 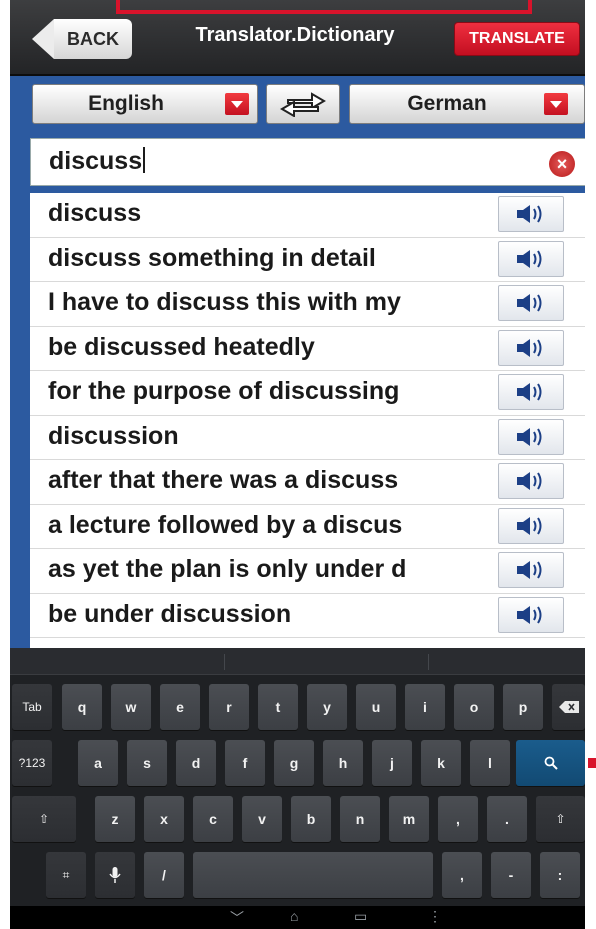 I want to click on key-period: ., so click(x=507, y=819).